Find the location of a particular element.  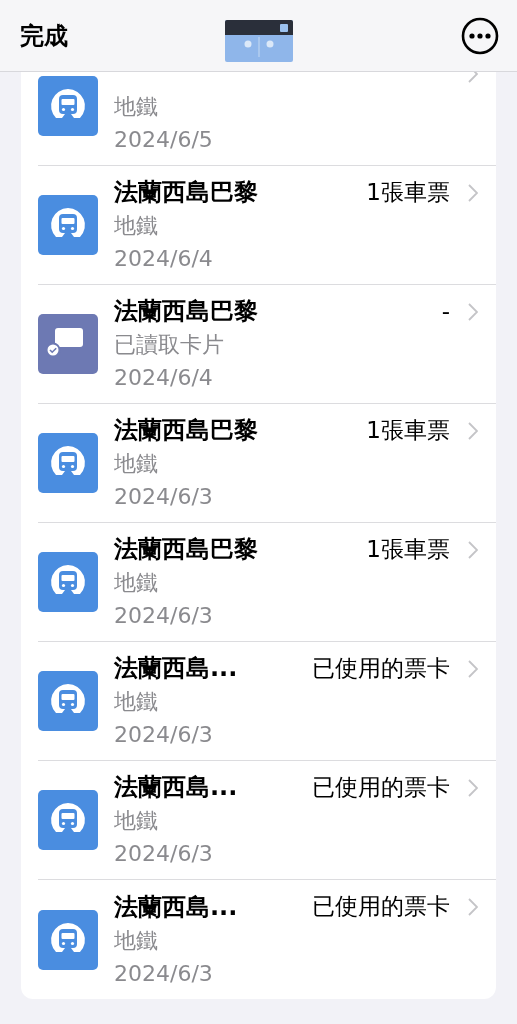

more-button is located at coordinates (480, 35).